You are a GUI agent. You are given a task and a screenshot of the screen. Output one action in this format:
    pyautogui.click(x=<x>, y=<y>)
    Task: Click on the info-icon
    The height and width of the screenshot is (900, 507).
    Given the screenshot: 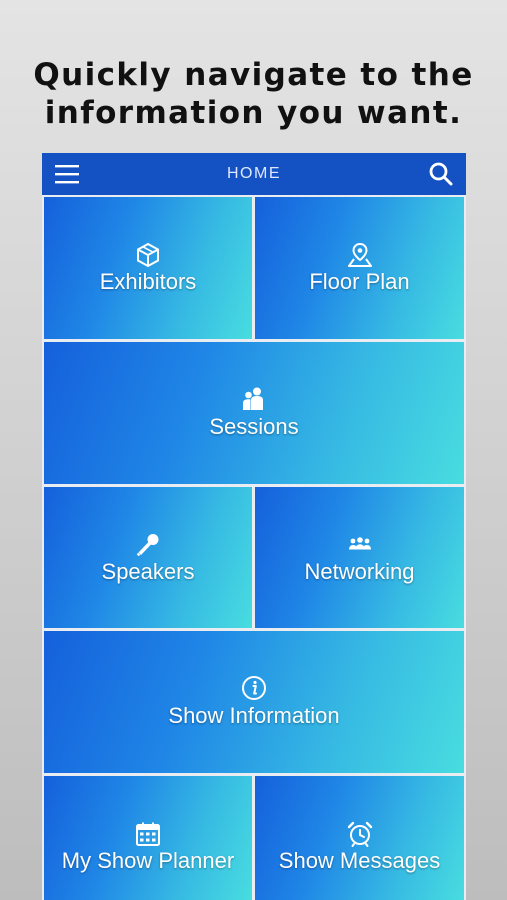 What is the action you would take?
    pyautogui.click(x=254, y=688)
    